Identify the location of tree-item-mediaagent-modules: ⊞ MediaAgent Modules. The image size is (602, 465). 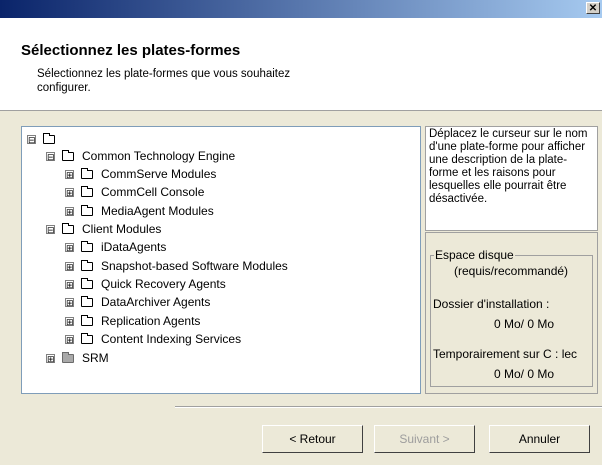
(139, 211).